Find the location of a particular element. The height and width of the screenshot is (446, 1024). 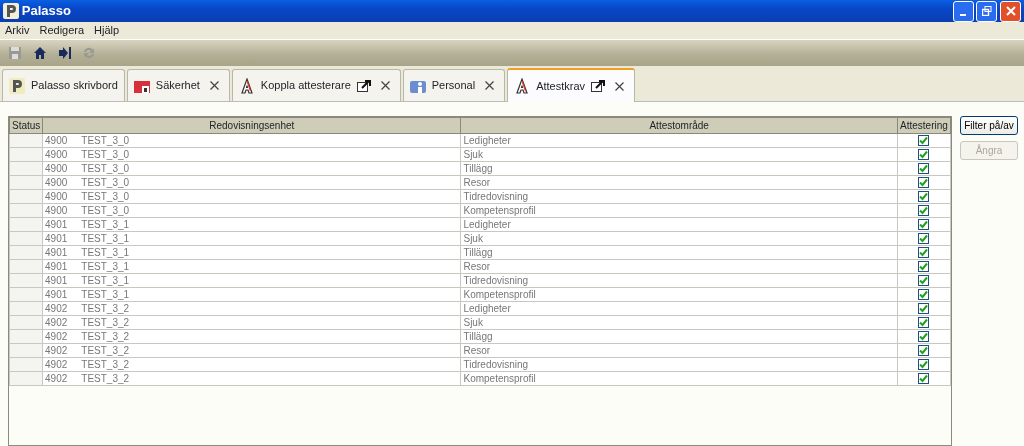

tab: Attestkrav is located at coordinates (571, 85).